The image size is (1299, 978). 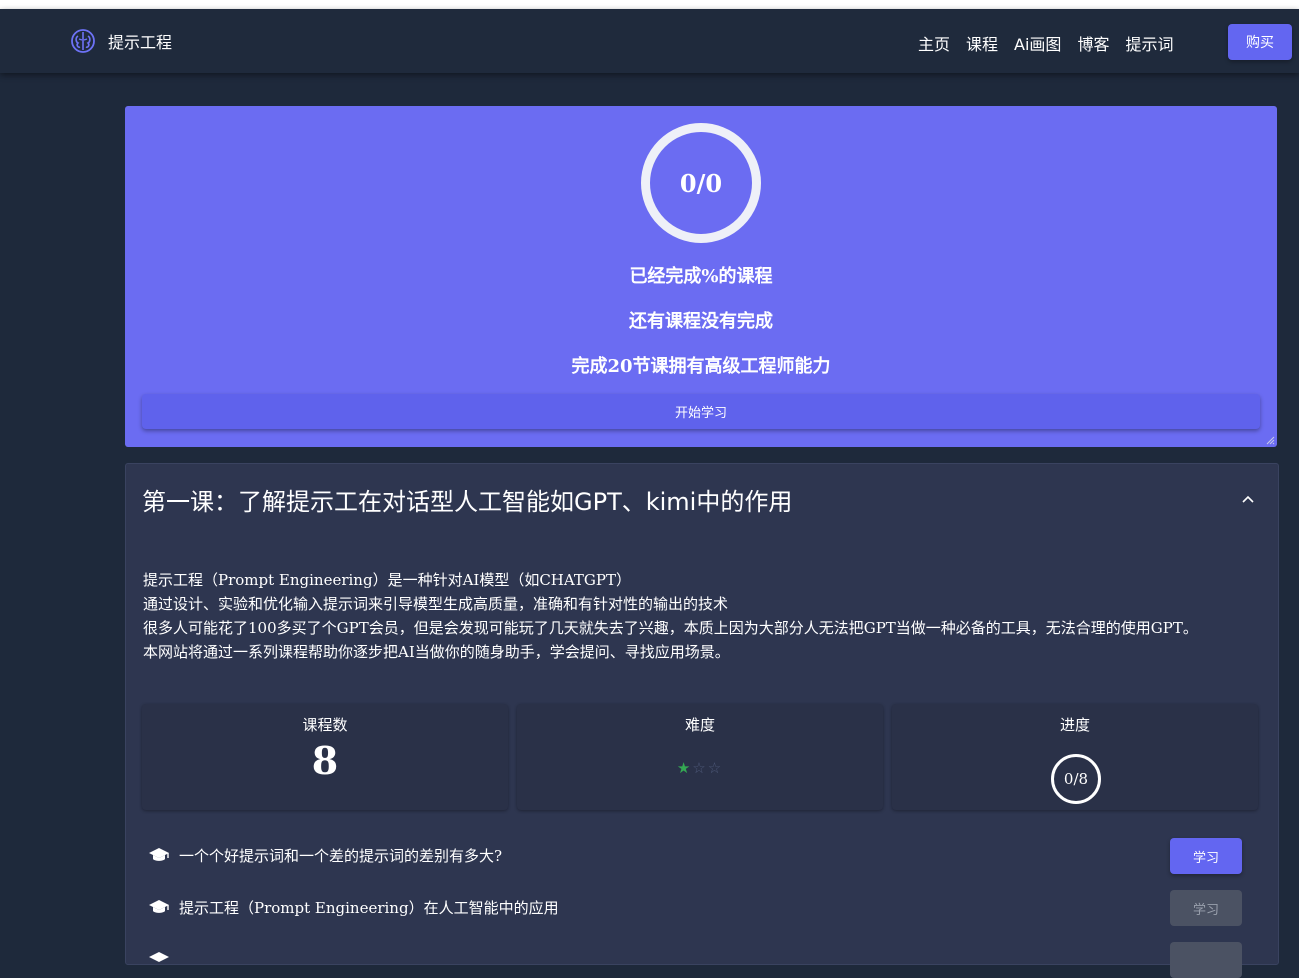 What do you see at coordinates (1149, 43) in the screenshot?
I see `nav-link-prompts: 提示词` at bounding box center [1149, 43].